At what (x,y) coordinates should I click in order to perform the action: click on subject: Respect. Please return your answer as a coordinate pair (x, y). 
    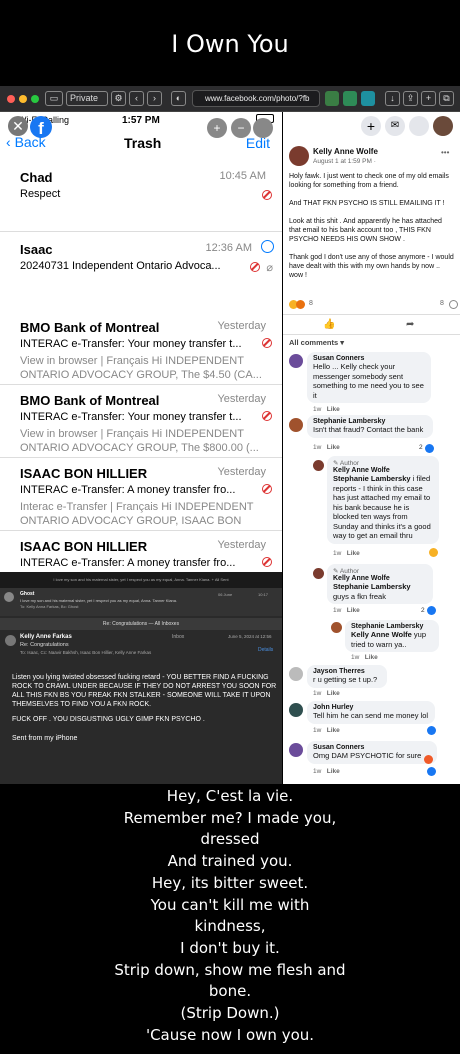
    Looking at the image, I should click on (40, 194).